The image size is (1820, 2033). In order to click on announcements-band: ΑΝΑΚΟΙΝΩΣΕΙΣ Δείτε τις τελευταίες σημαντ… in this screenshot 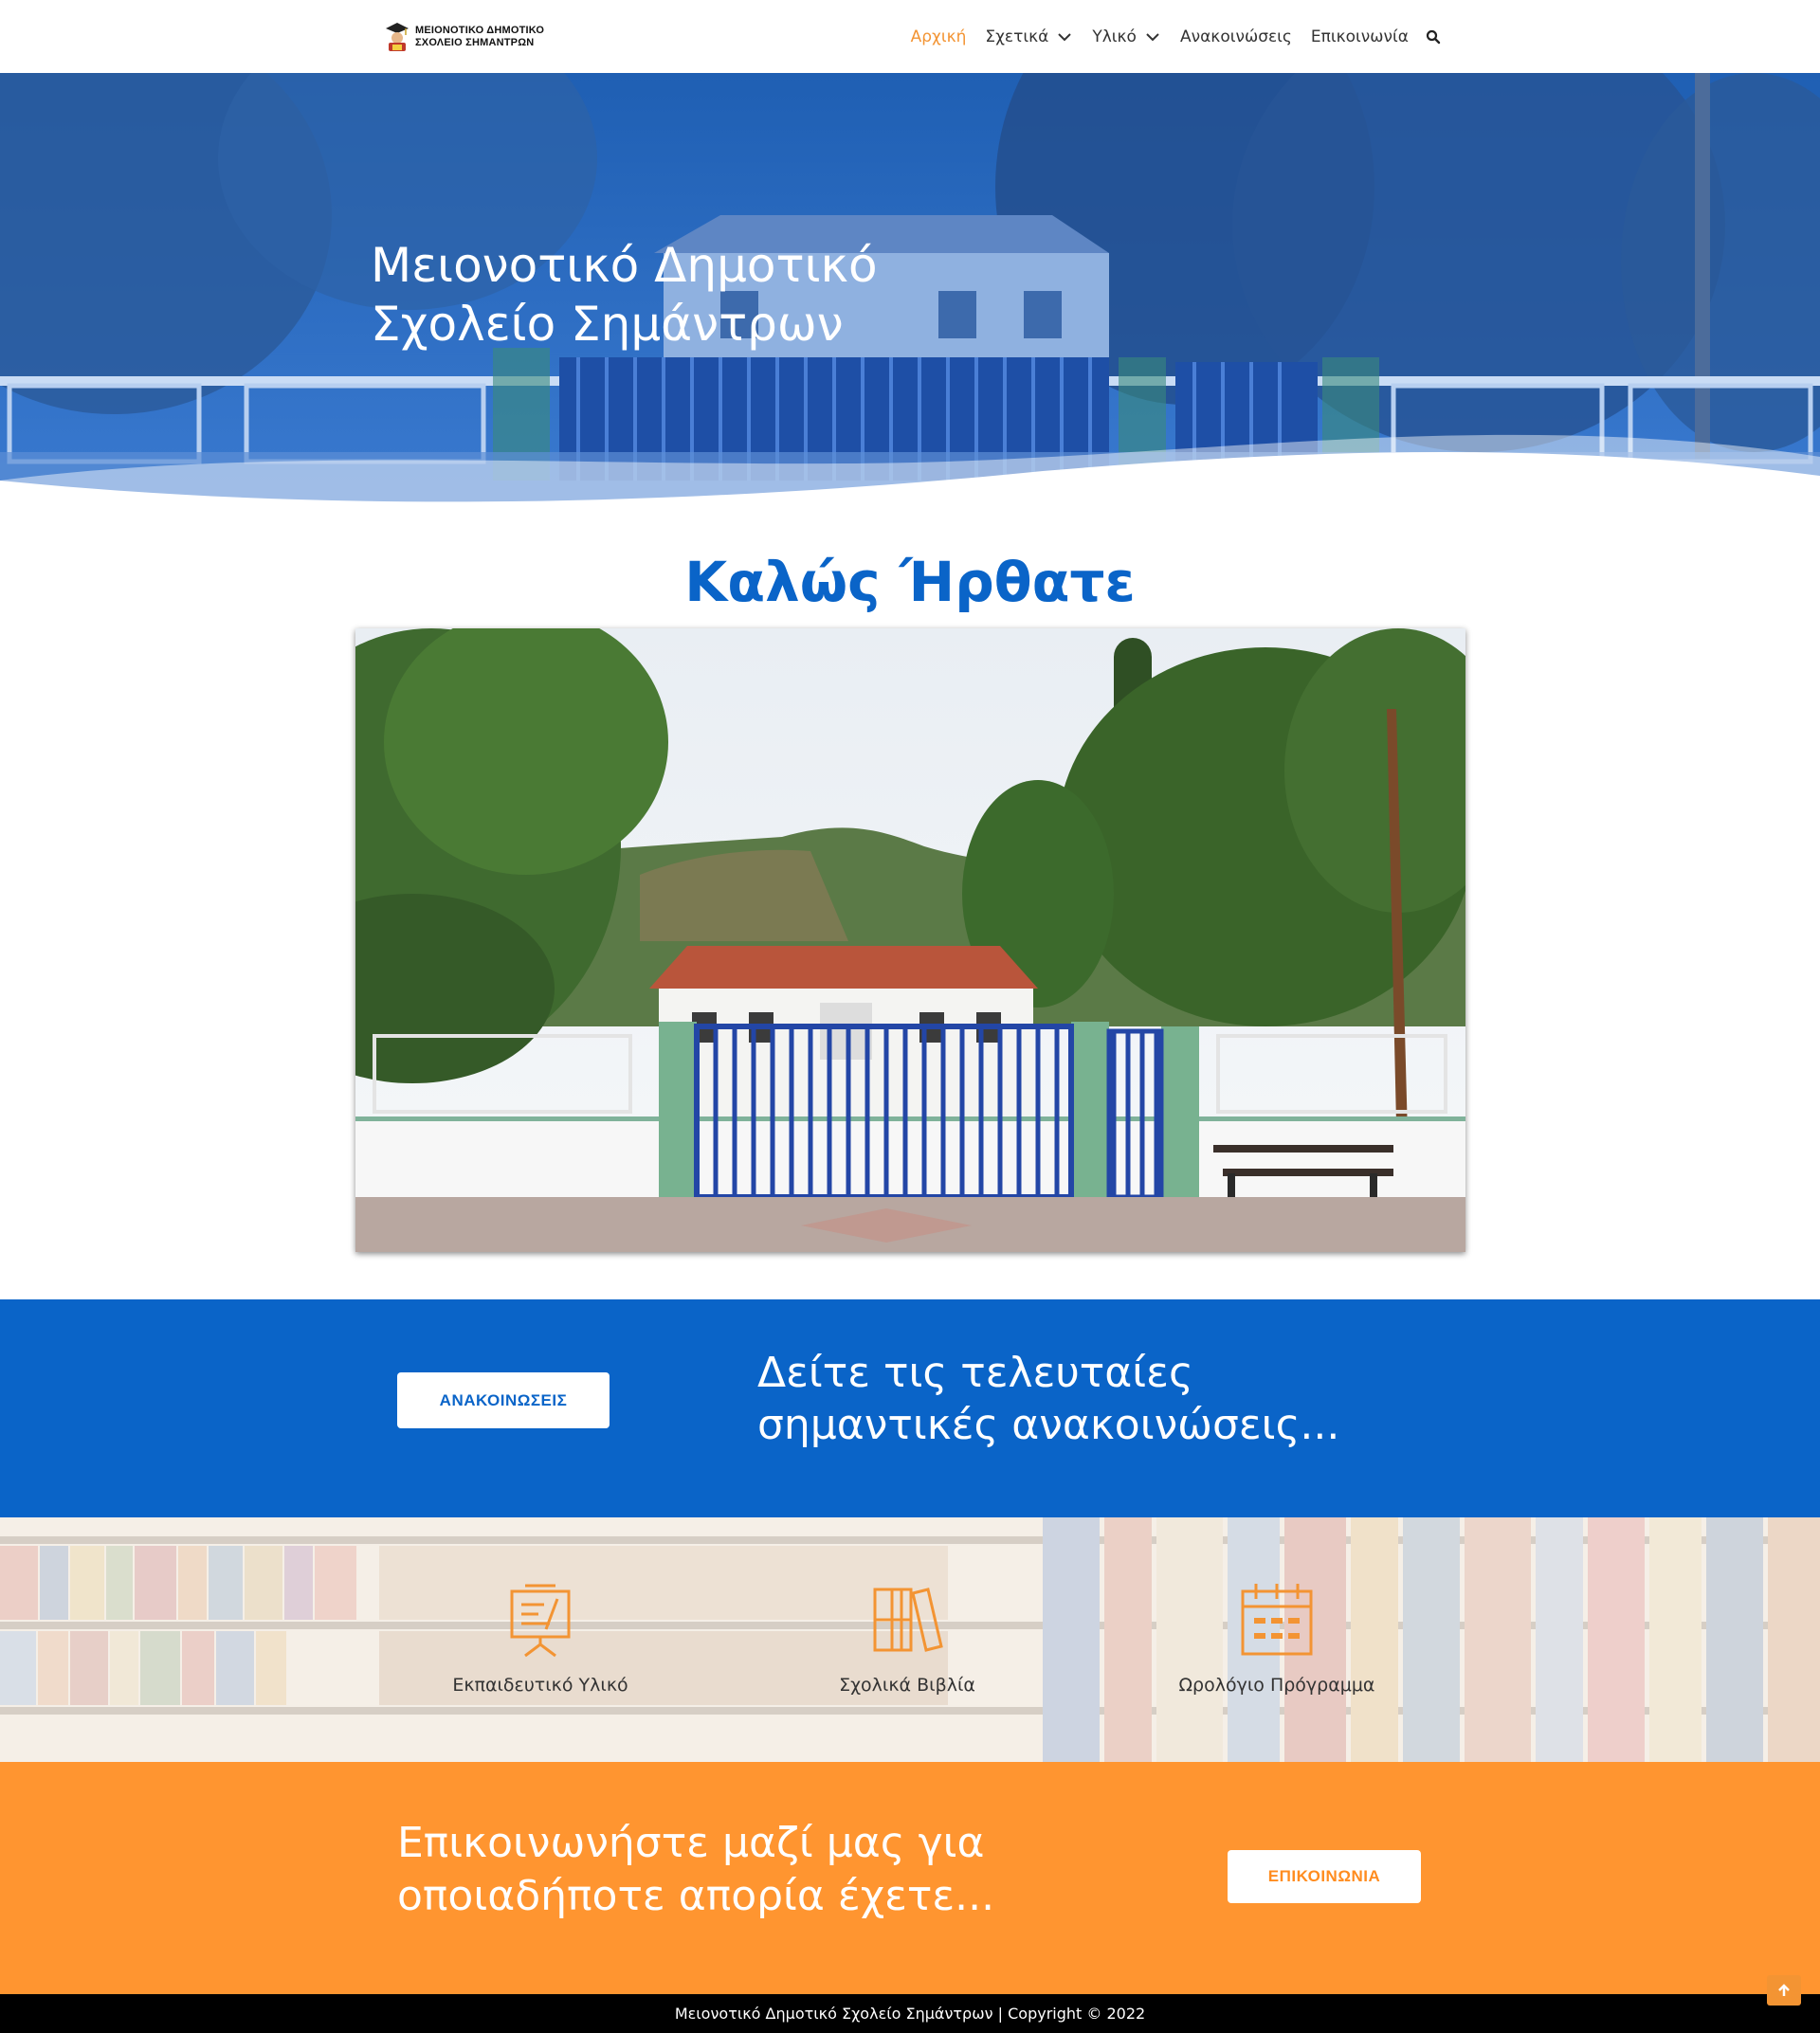, I will do `click(910, 1408)`.